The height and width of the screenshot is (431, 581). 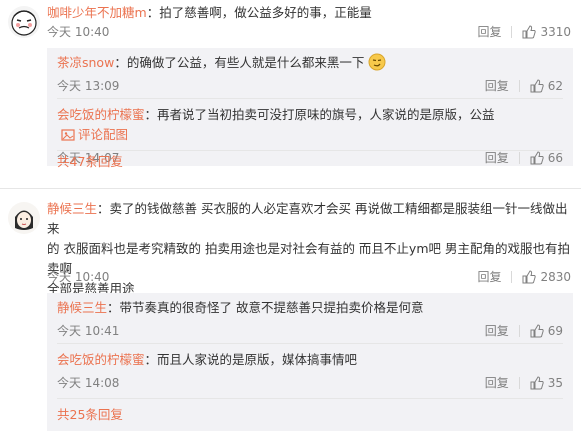 What do you see at coordinates (68, 135) in the screenshot?
I see `image-icon` at bounding box center [68, 135].